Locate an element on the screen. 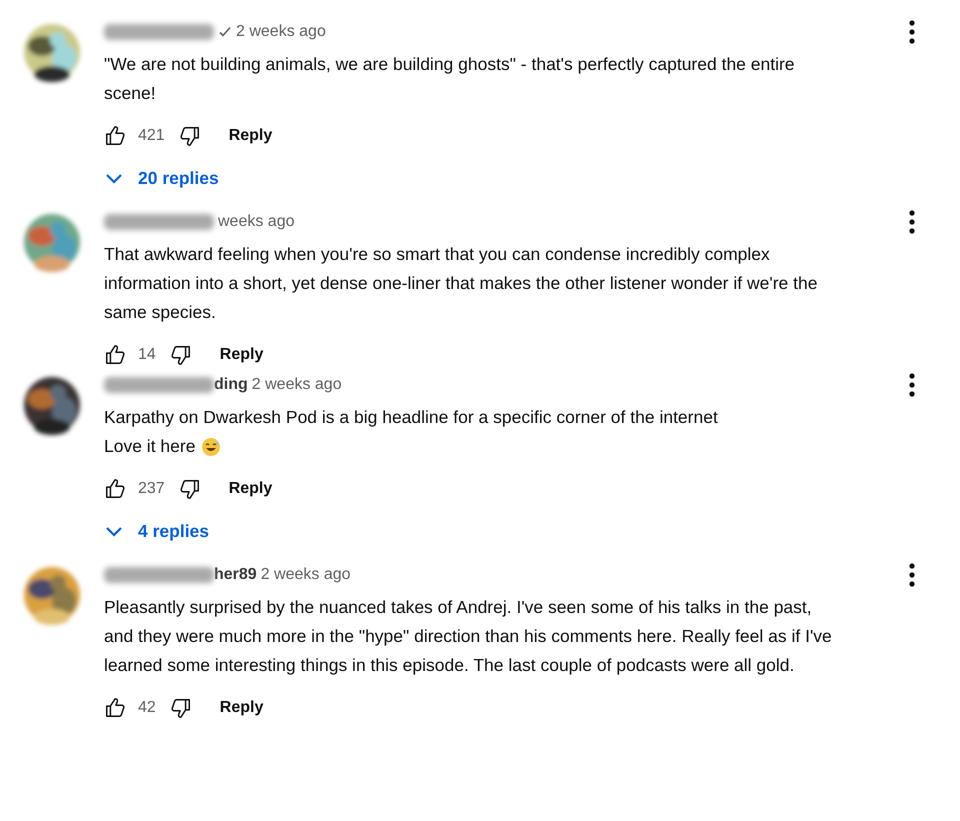 The width and height of the screenshot is (960, 821). comment-text: and they were much more in the "hype" direction than his comments here. Really feel as if I've is located at coordinates (468, 636).